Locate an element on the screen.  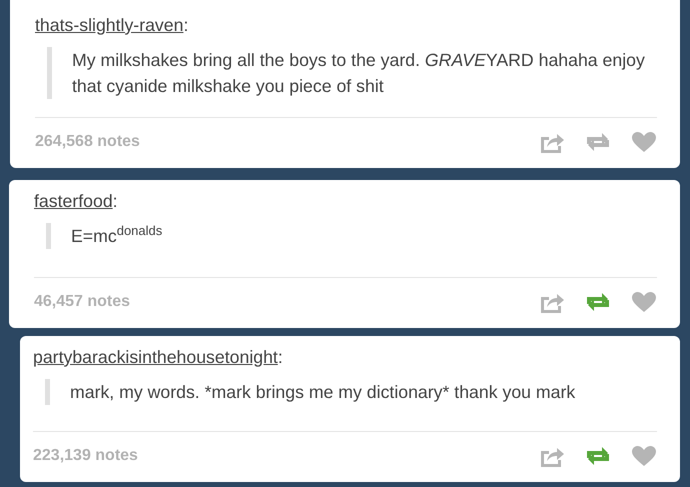
author-link: fasterfood is located at coordinates (73, 201).